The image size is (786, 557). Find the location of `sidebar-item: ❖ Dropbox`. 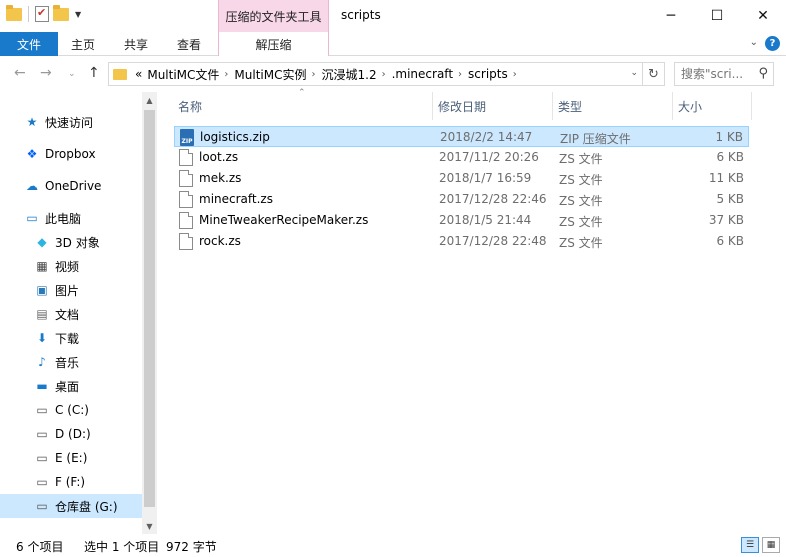

sidebar-item: ❖ Dropbox is located at coordinates (71, 154).